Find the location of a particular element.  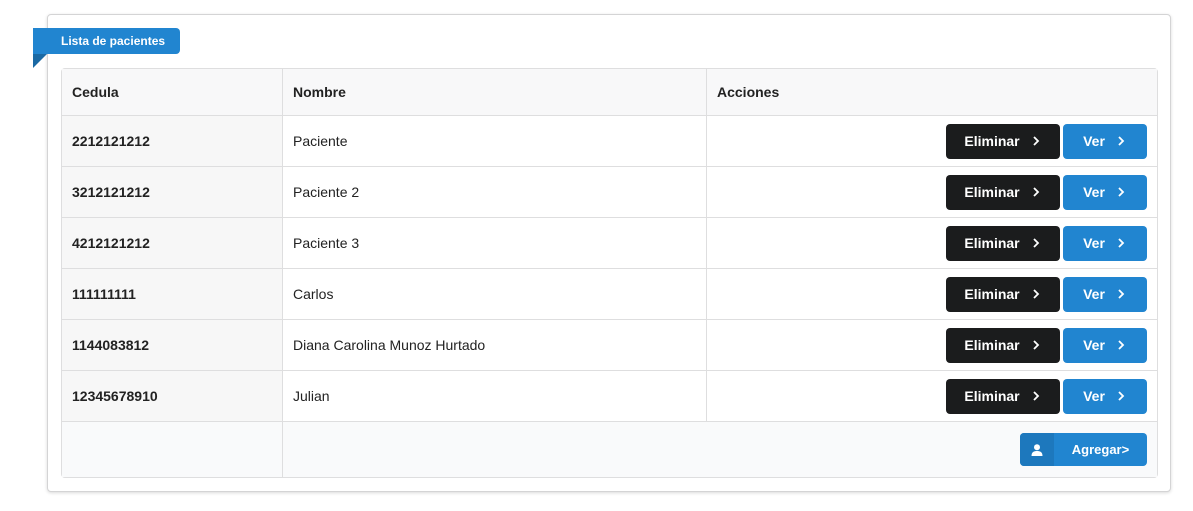

table-row: 3212121212 Paciente 2 Eliminar Ver is located at coordinates (609, 191).